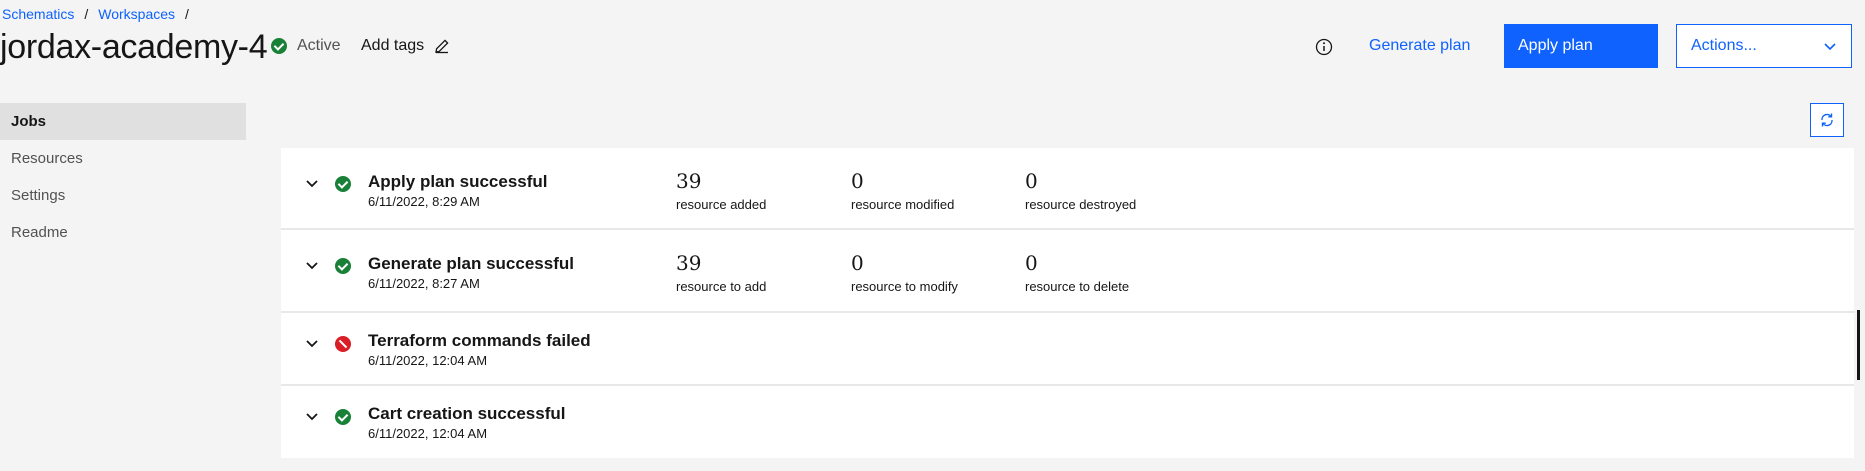  I want to click on job-title: Apply plan successful, so click(458, 181).